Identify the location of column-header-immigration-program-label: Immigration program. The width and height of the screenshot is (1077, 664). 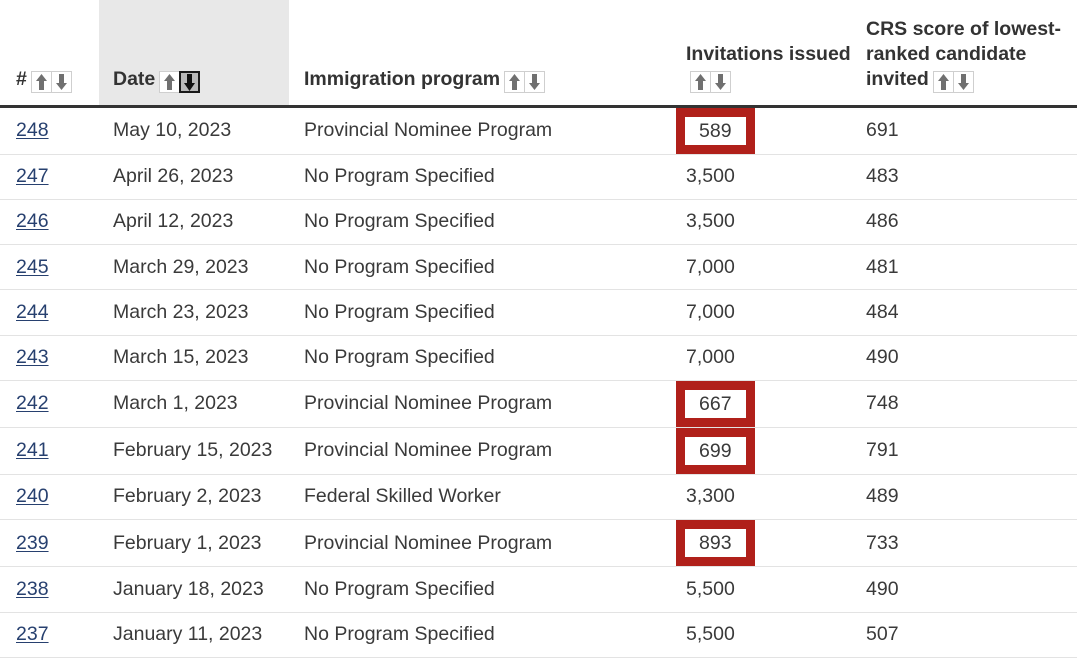
(402, 78).